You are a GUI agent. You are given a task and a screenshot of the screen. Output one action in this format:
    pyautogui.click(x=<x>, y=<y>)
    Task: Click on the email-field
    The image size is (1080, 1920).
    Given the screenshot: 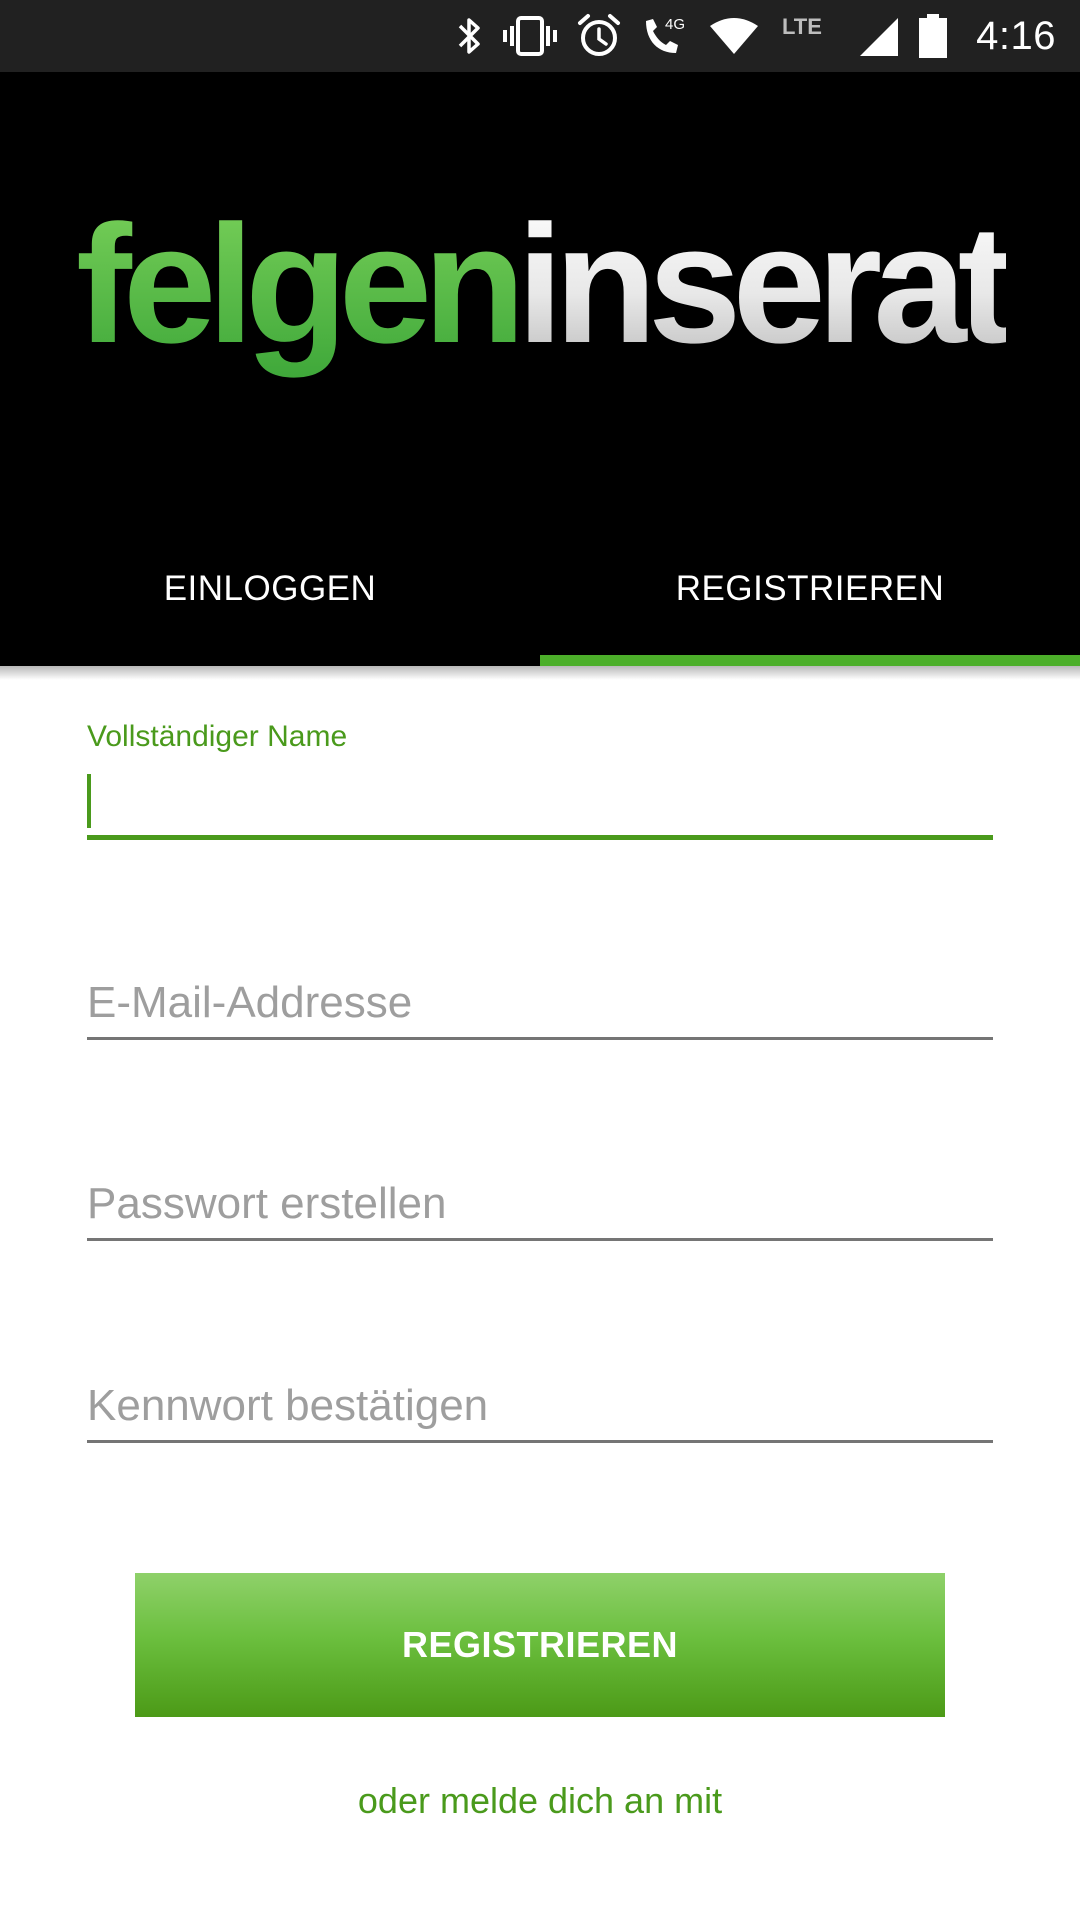 What is the action you would take?
    pyautogui.click(x=540, y=1006)
    